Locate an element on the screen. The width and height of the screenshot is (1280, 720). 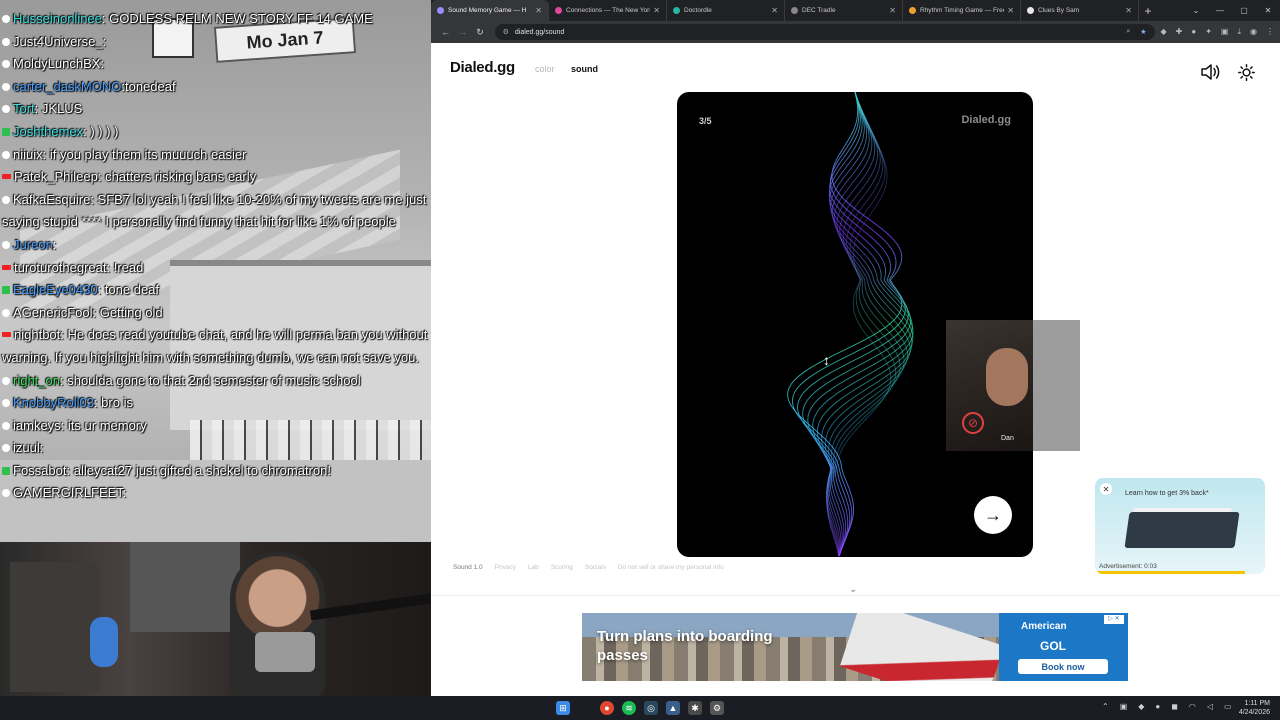
chat-username: GAMERGIRLFEET is located at coordinates (68, 492).